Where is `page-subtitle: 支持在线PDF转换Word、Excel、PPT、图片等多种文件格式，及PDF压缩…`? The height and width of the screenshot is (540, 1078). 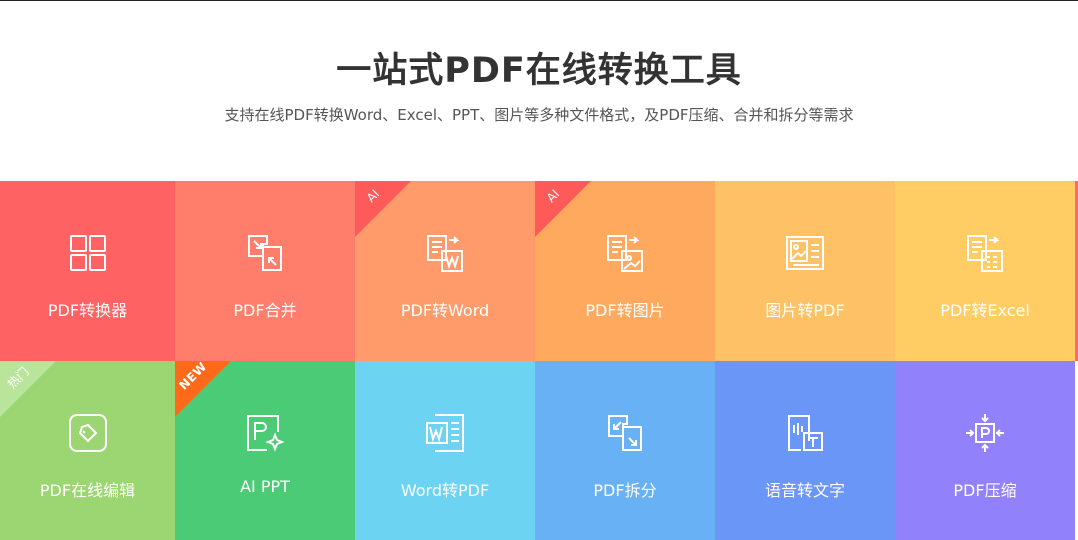 page-subtitle: 支持在线PDF转换Word、Excel、PPT、图片等多种文件格式，及PDF压缩… is located at coordinates (539, 115).